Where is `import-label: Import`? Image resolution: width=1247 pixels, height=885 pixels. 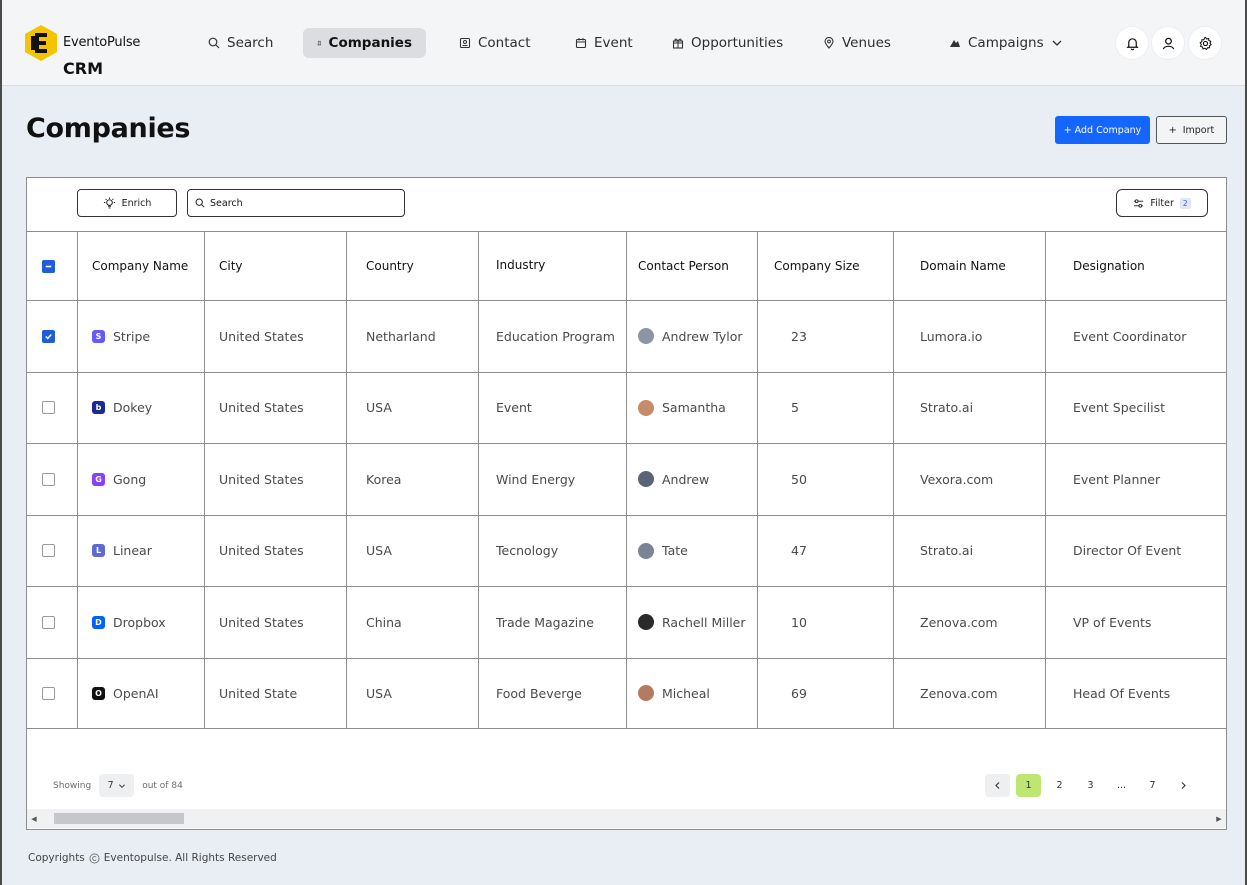
import-label: Import is located at coordinates (1198, 130).